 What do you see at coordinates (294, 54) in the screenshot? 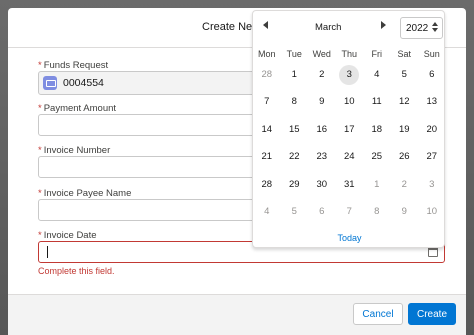
I see `weekday-label: Tue` at bounding box center [294, 54].